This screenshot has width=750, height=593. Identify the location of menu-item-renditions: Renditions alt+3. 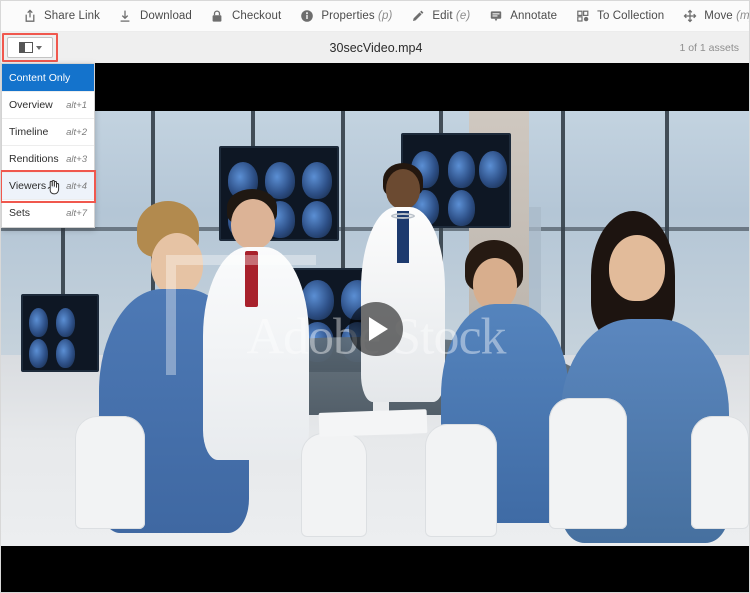
(48, 158).